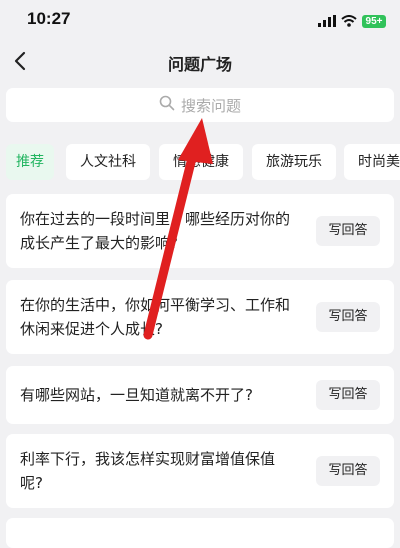 This screenshot has width=400, height=548. Describe the element at coordinates (327, 21) in the screenshot. I see `signal-icon` at that location.